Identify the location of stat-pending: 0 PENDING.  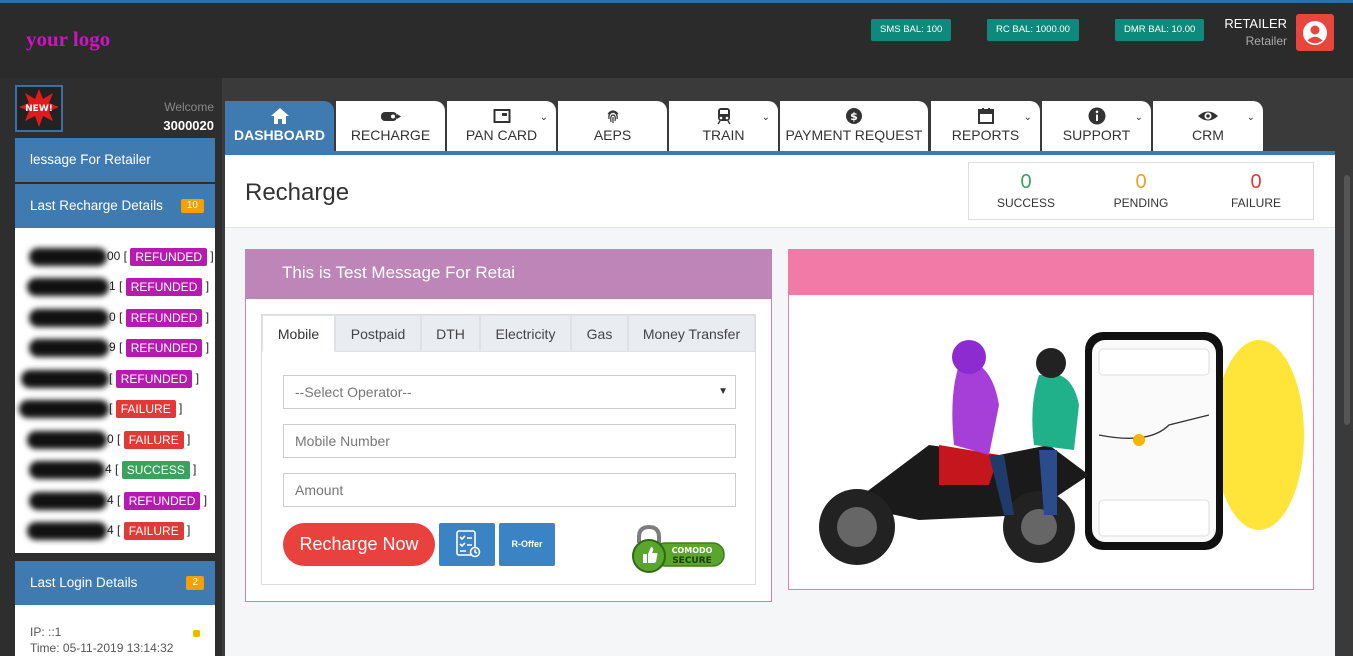
(1141, 190).